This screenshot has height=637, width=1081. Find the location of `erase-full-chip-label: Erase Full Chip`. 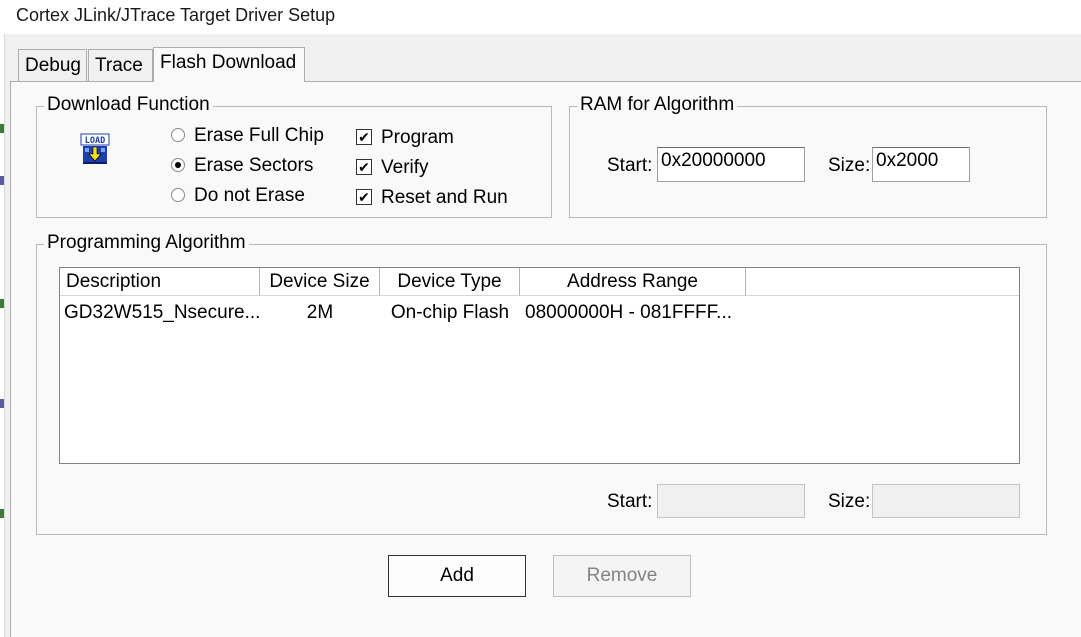

erase-full-chip-label: Erase Full Chip is located at coordinates (259, 136).